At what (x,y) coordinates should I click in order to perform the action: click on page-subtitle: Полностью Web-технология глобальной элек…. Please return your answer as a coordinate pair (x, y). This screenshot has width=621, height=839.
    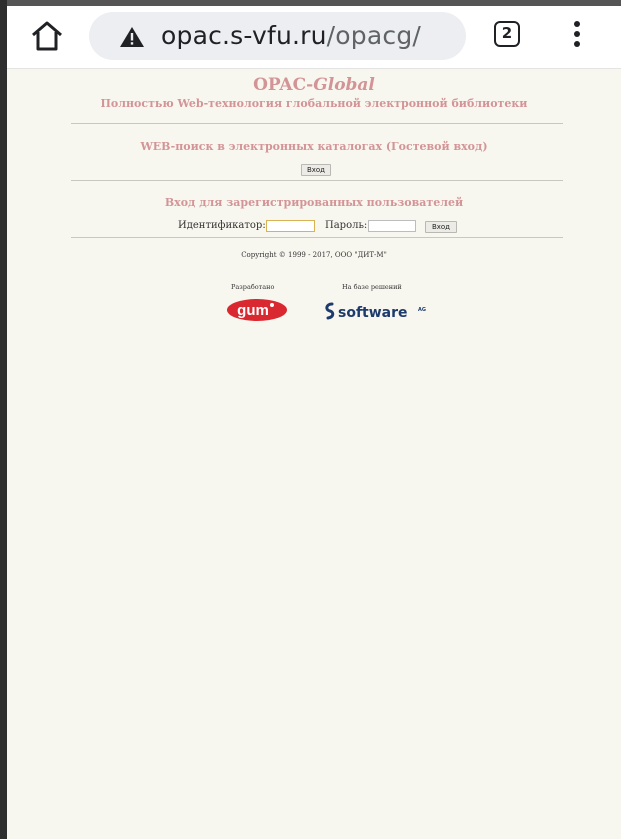
    Looking at the image, I should click on (314, 103).